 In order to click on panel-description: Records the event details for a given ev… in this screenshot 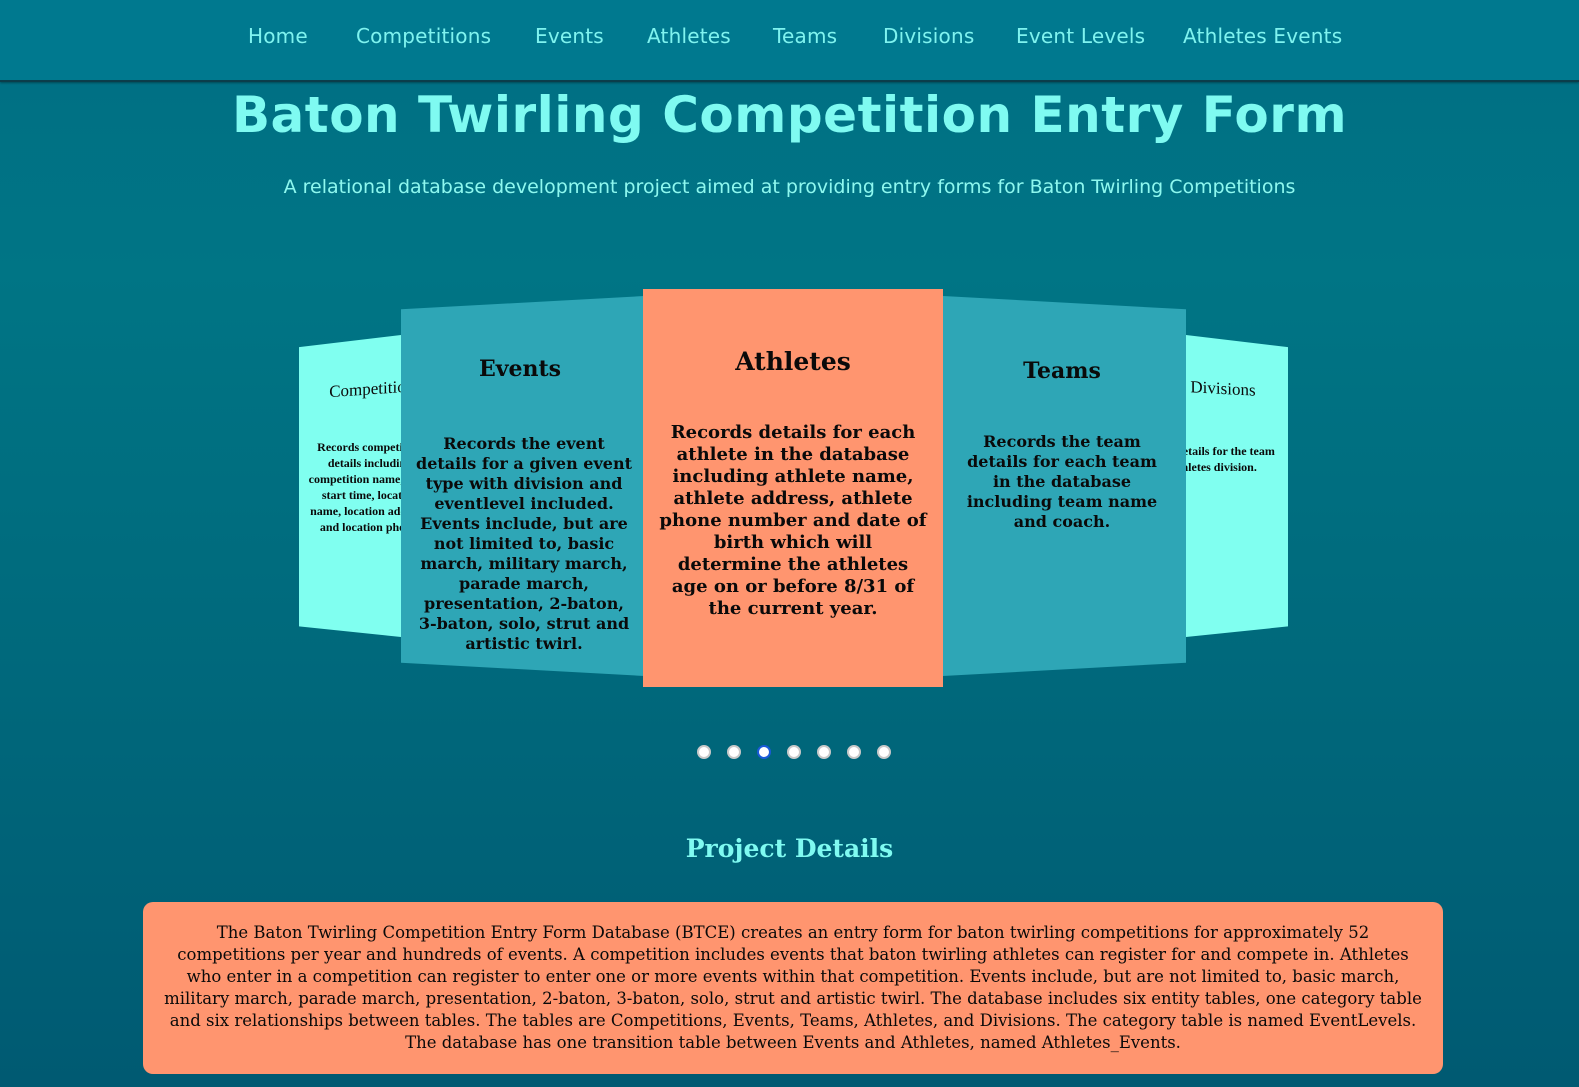, I will do `click(524, 543)`.